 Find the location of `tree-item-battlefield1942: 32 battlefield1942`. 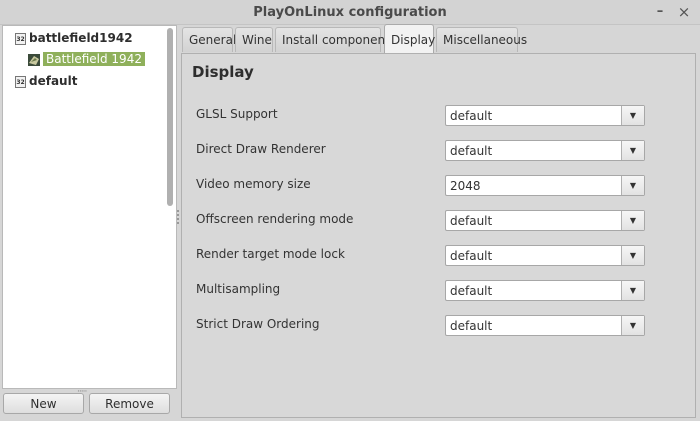

tree-item-battlefield1942: 32 battlefield1942 is located at coordinates (74, 38).